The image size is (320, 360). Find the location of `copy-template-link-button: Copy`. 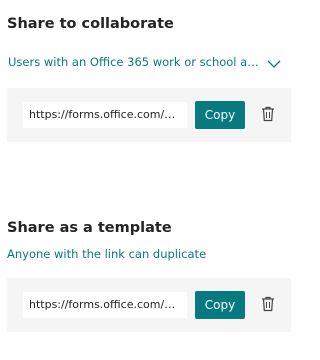

copy-template-link-button: Copy is located at coordinates (220, 305).